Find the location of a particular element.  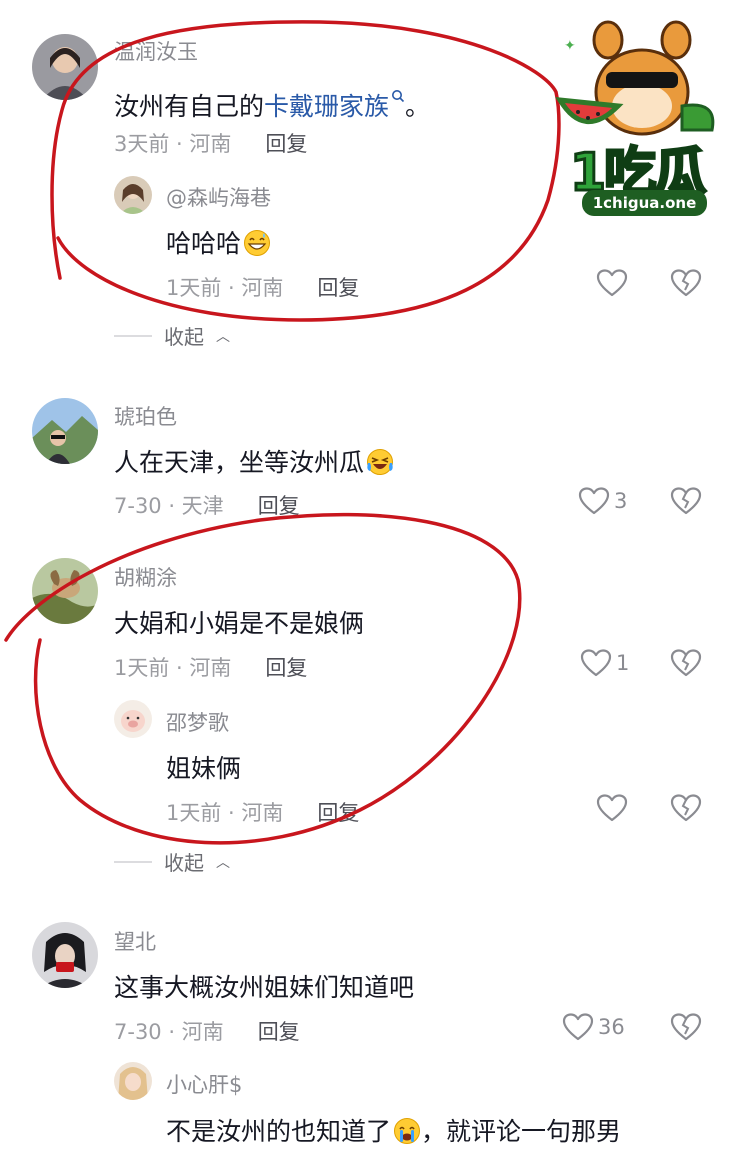

comment-text-part: 。 is located at coordinates (418, 106).